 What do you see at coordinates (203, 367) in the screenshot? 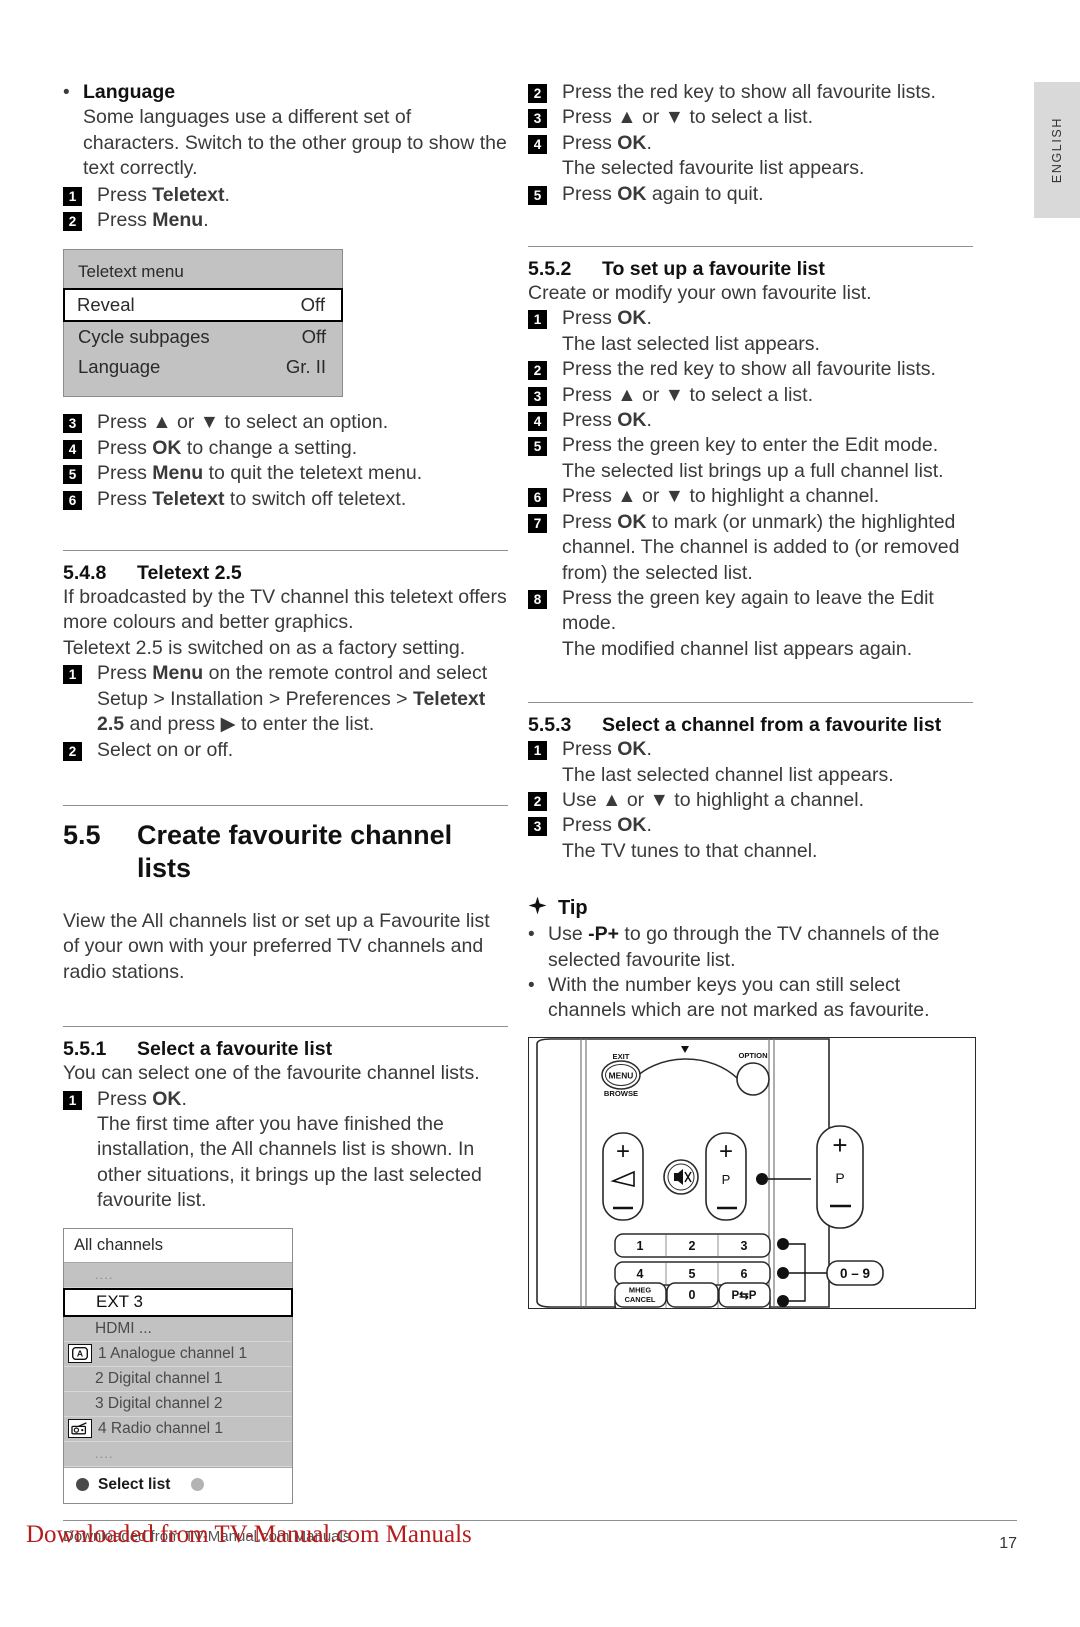
I see `teletext-menu-row-language: Language Gr. II` at bounding box center [203, 367].